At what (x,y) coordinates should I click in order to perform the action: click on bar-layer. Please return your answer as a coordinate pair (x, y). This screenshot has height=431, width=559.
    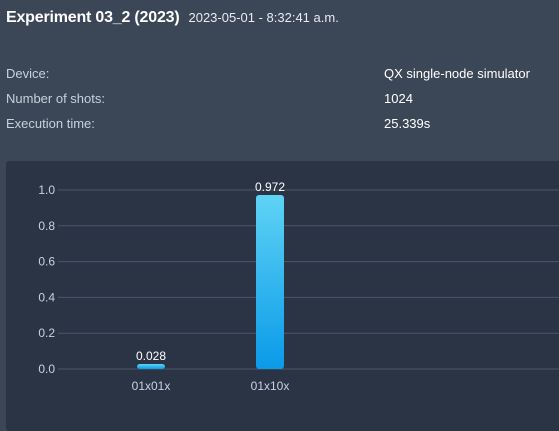
    Looking at the image, I should click on (210, 282).